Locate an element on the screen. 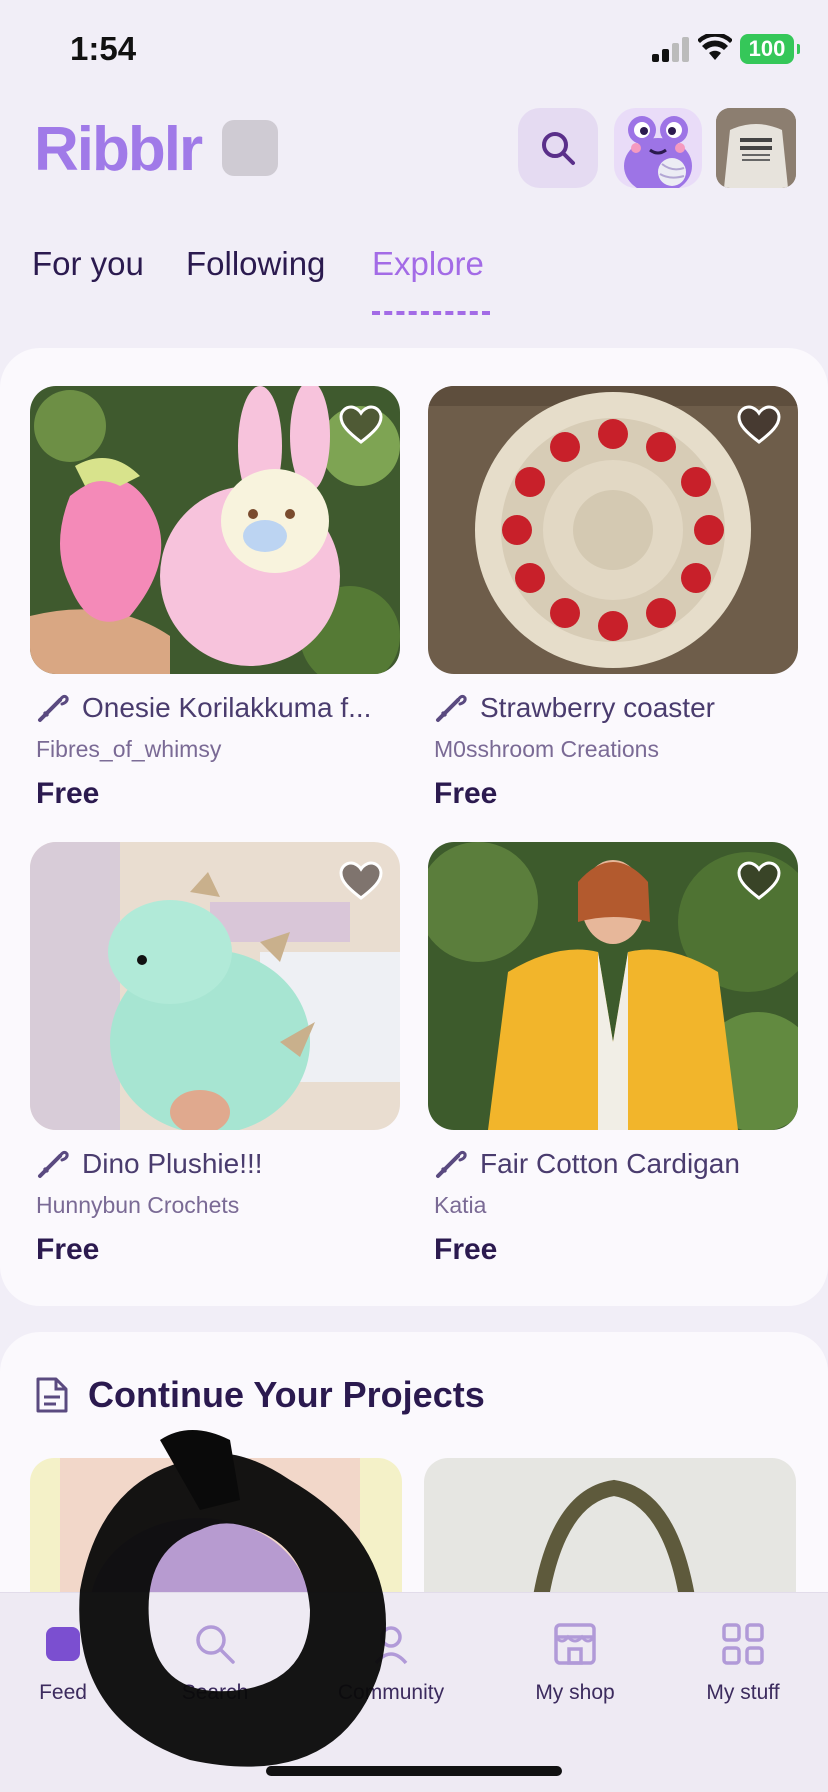 Image resolution: width=828 pixels, height=1792 pixels. grid-icon is located at coordinates (743, 1644).